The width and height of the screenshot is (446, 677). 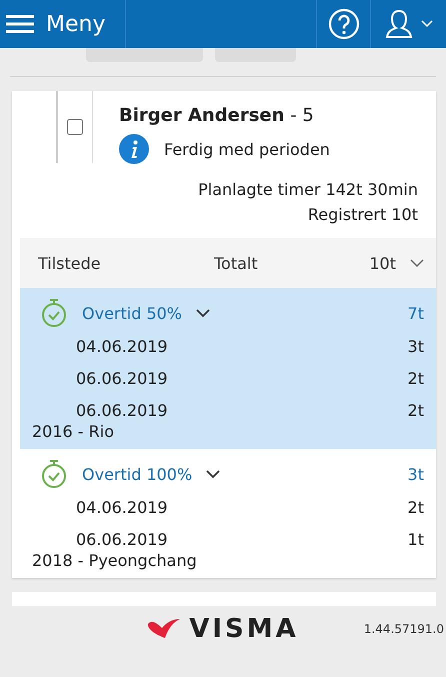 What do you see at coordinates (308, 189) in the screenshot?
I see `planned-hours: Planlagte timer 142t 30min` at bounding box center [308, 189].